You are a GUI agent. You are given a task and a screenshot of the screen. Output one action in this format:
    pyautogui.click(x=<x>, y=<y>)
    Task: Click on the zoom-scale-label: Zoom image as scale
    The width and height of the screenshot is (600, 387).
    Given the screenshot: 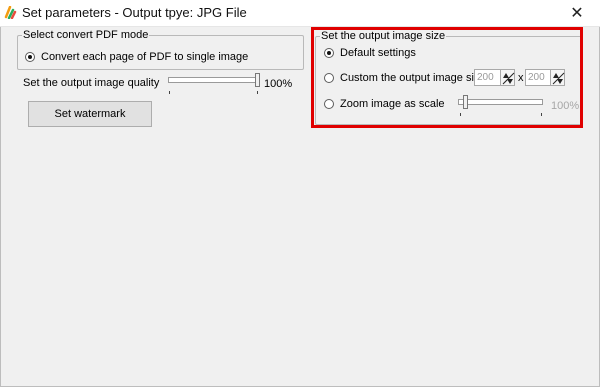 What is the action you would take?
    pyautogui.click(x=392, y=104)
    